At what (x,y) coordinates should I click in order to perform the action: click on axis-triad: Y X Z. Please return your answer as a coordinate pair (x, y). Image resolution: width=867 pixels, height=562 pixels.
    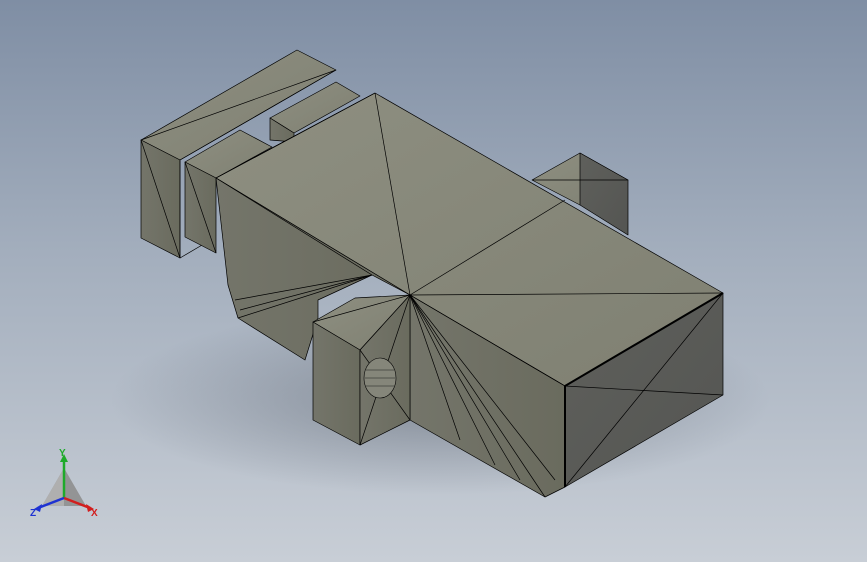
    Looking at the image, I should click on (64, 483).